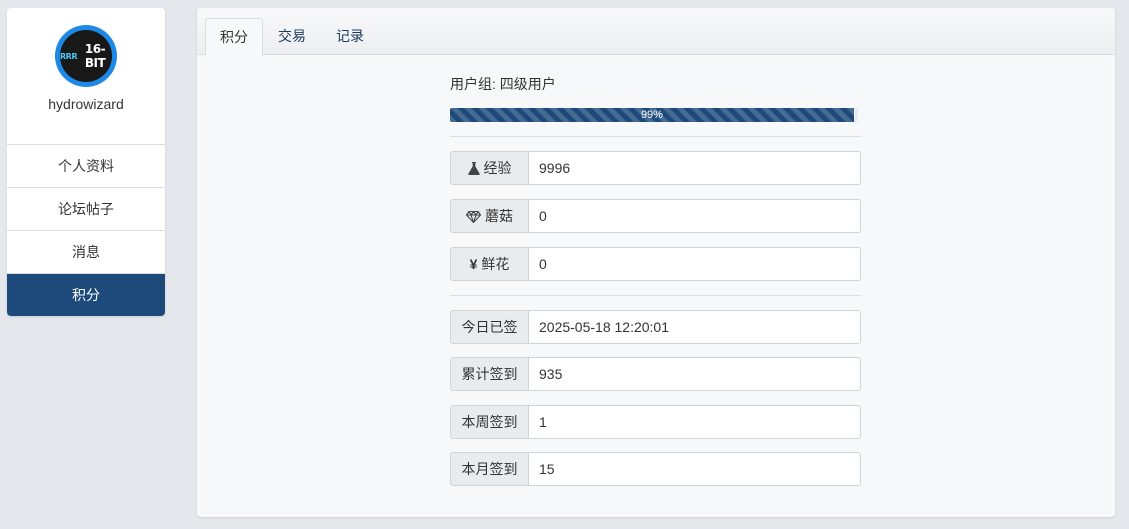  What do you see at coordinates (503, 84) in the screenshot?
I see `user-group-label: 用户组: 四级用户` at bounding box center [503, 84].